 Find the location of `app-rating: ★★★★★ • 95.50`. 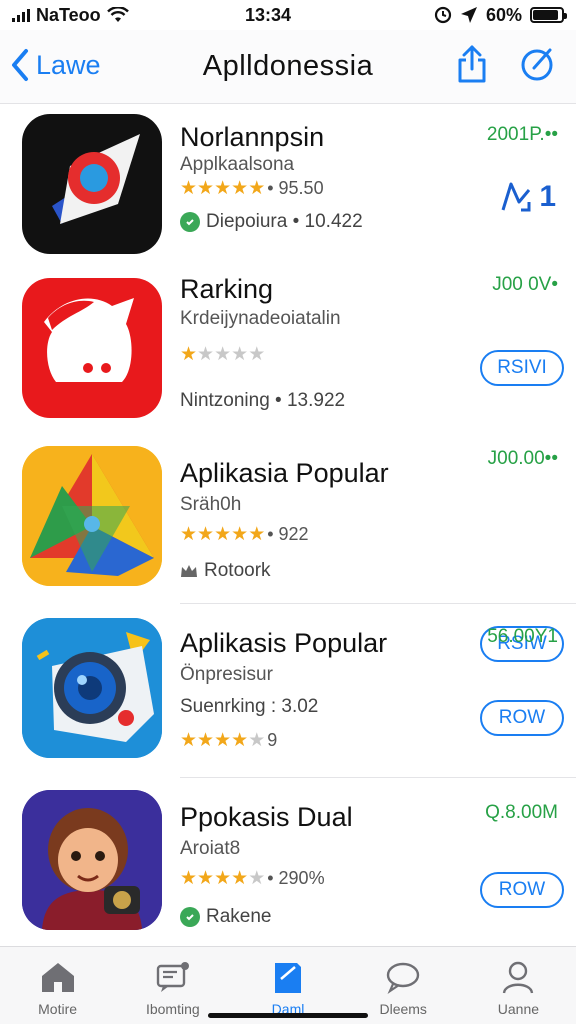

app-rating: ★★★★★ • 95.50 is located at coordinates (252, 188).